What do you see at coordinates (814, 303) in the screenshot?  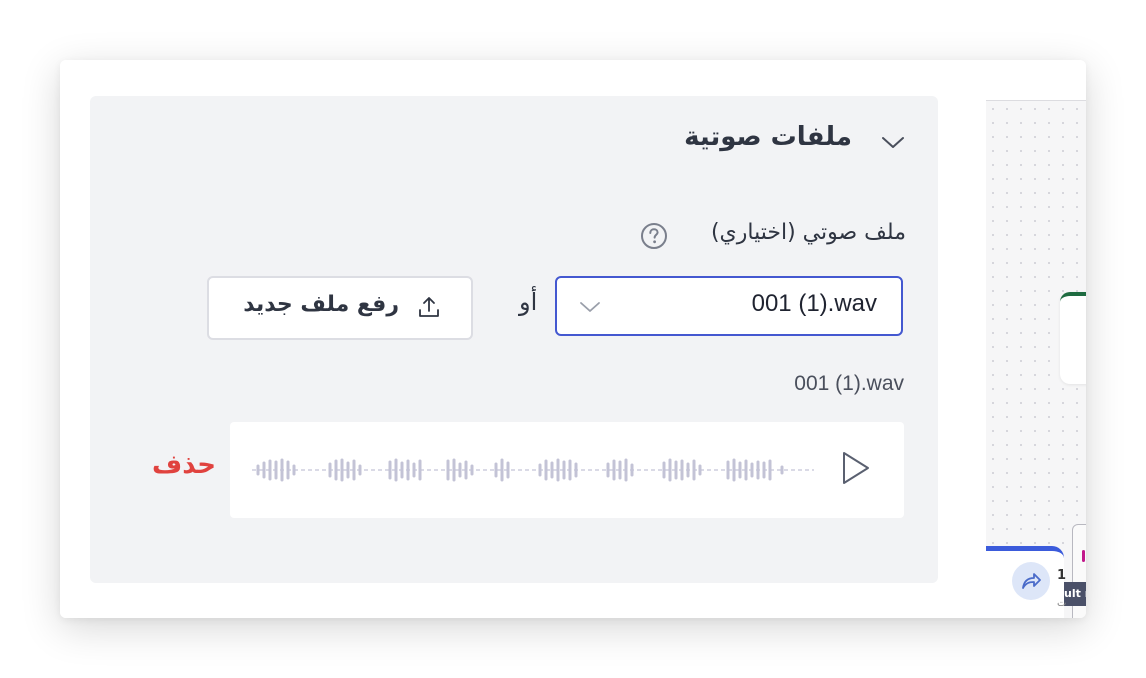 I see `selected-file-value: 001 (1).wav` at bounding box center [814, 303].